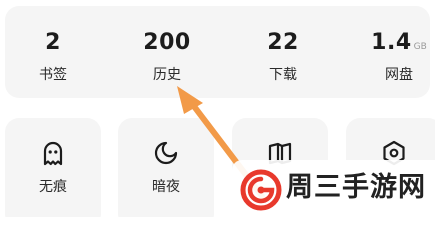 The image size is (435, 240). I want to click on ghost-icon, so click(53, 153).